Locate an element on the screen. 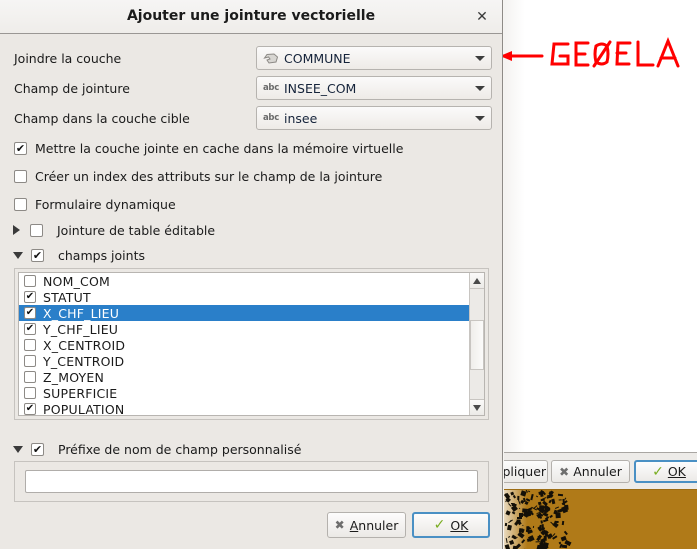  background-ok-label: OK is located at coordinates (676, 471).